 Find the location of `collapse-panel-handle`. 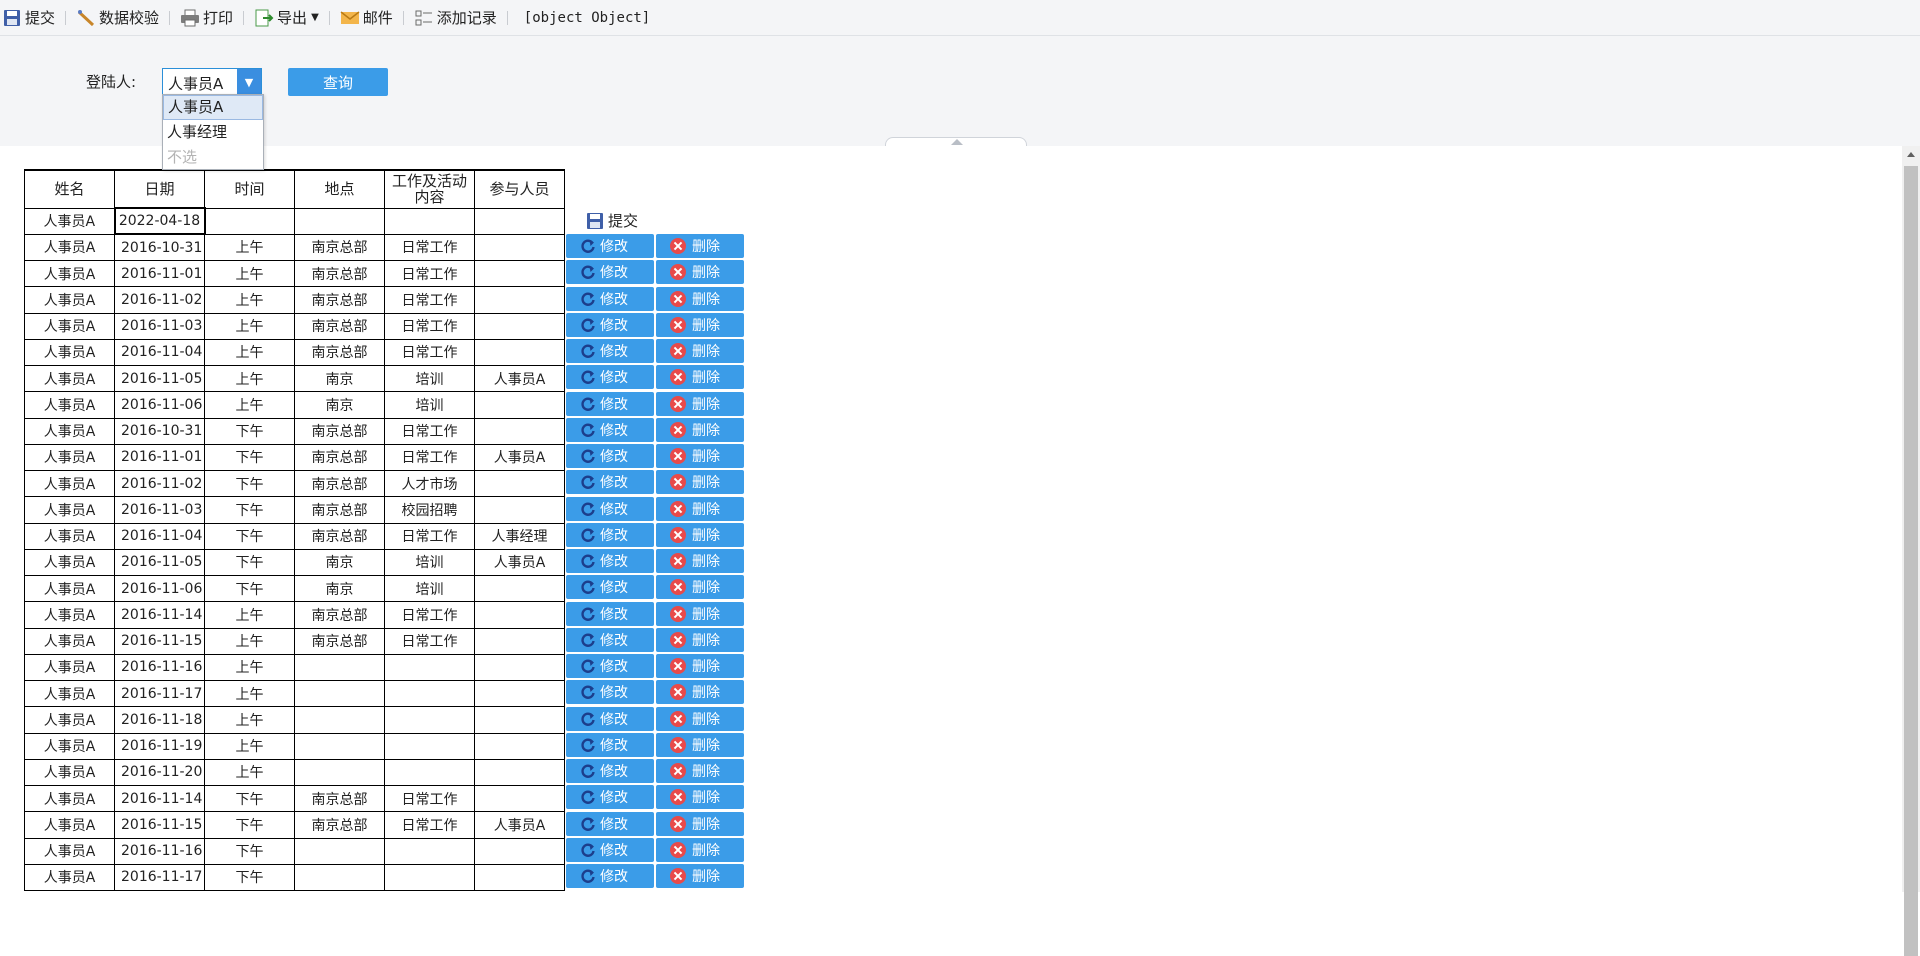

collapse-panel-handle is located at coordinates (956, 141).